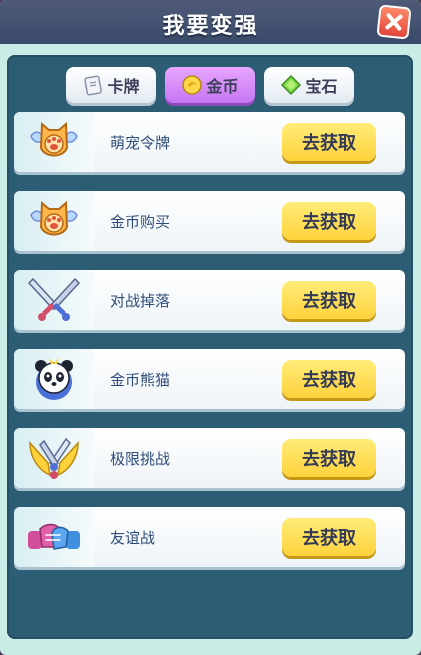 This screenshot has height=655, width=421. I want to click on tab-card: 卡牌, so click(111, 85).